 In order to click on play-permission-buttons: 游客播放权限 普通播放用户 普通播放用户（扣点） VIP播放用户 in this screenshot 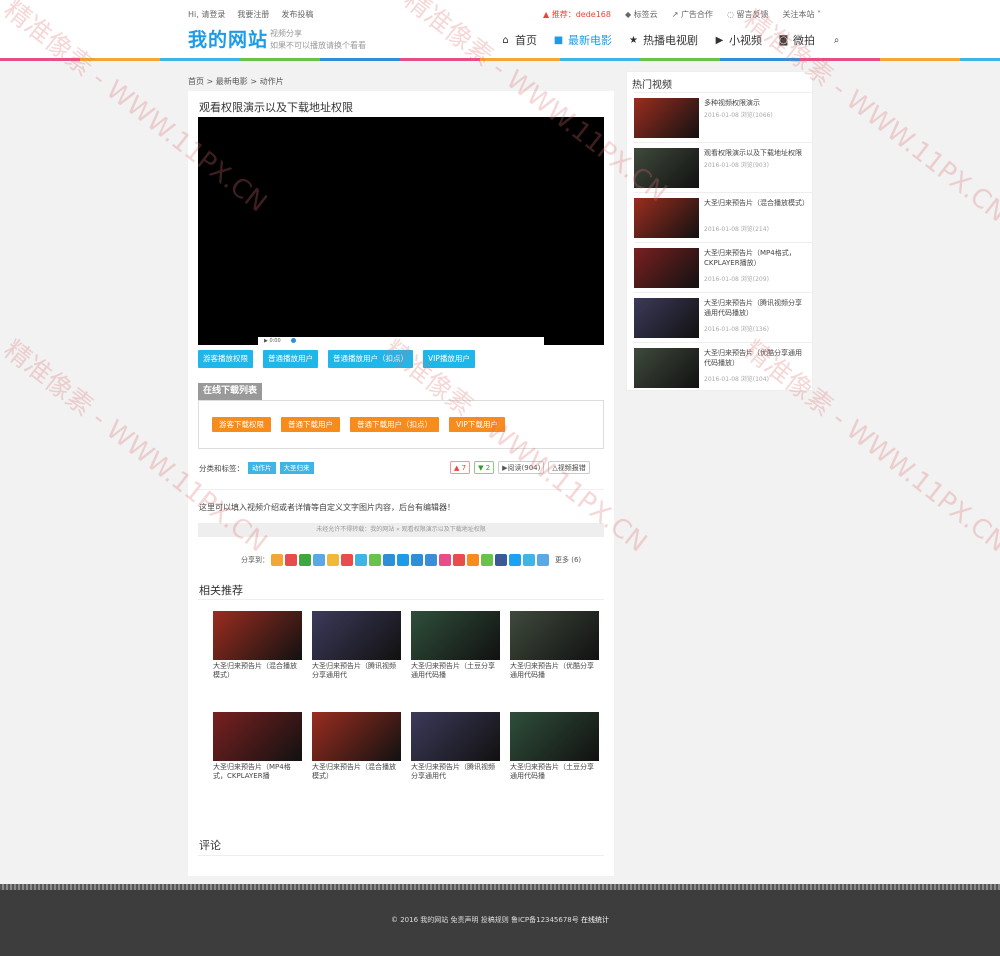, I will do `click(336, 359)`.